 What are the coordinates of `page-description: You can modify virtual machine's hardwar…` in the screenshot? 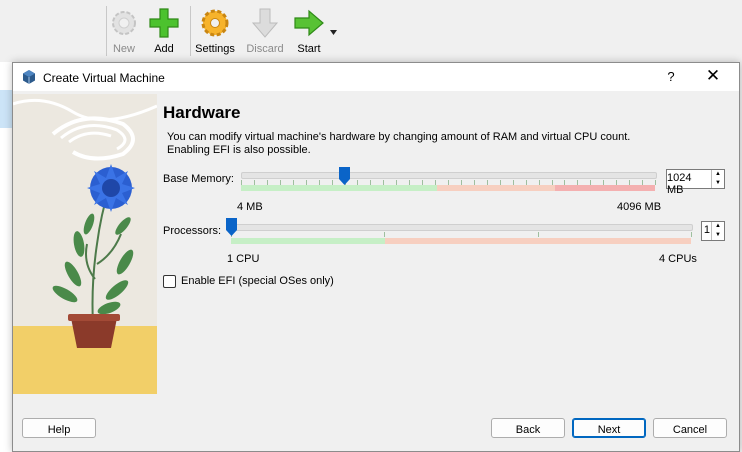 It's located at (447, 144).